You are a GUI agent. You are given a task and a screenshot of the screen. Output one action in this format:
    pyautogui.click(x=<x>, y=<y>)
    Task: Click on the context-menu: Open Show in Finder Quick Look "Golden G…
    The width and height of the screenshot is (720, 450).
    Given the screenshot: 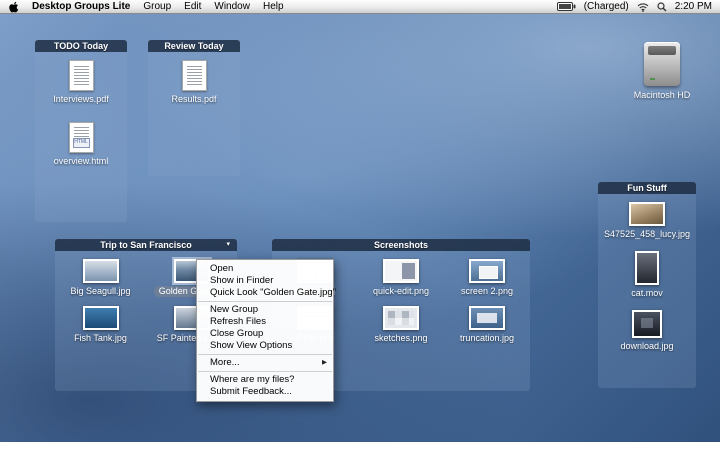 What is the action you would take?
    pyautogui.click(x=266, y=330)
    